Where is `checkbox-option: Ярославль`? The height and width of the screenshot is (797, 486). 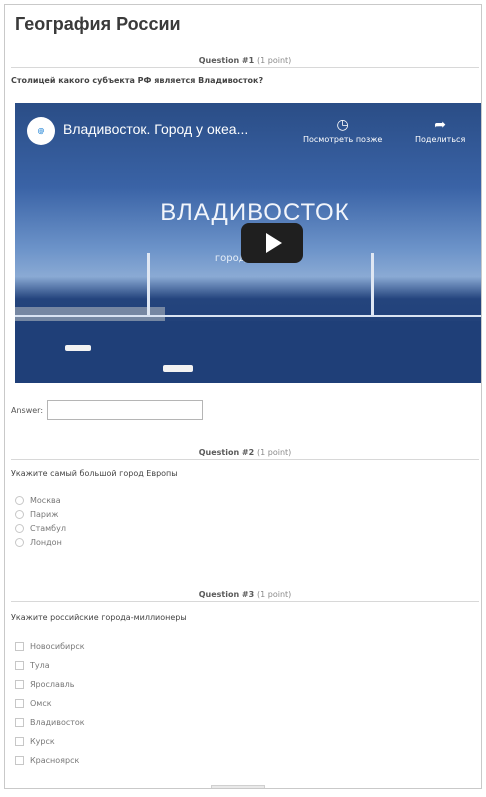
checkbox-option: Ярославль is located at coordinates (50, 684).